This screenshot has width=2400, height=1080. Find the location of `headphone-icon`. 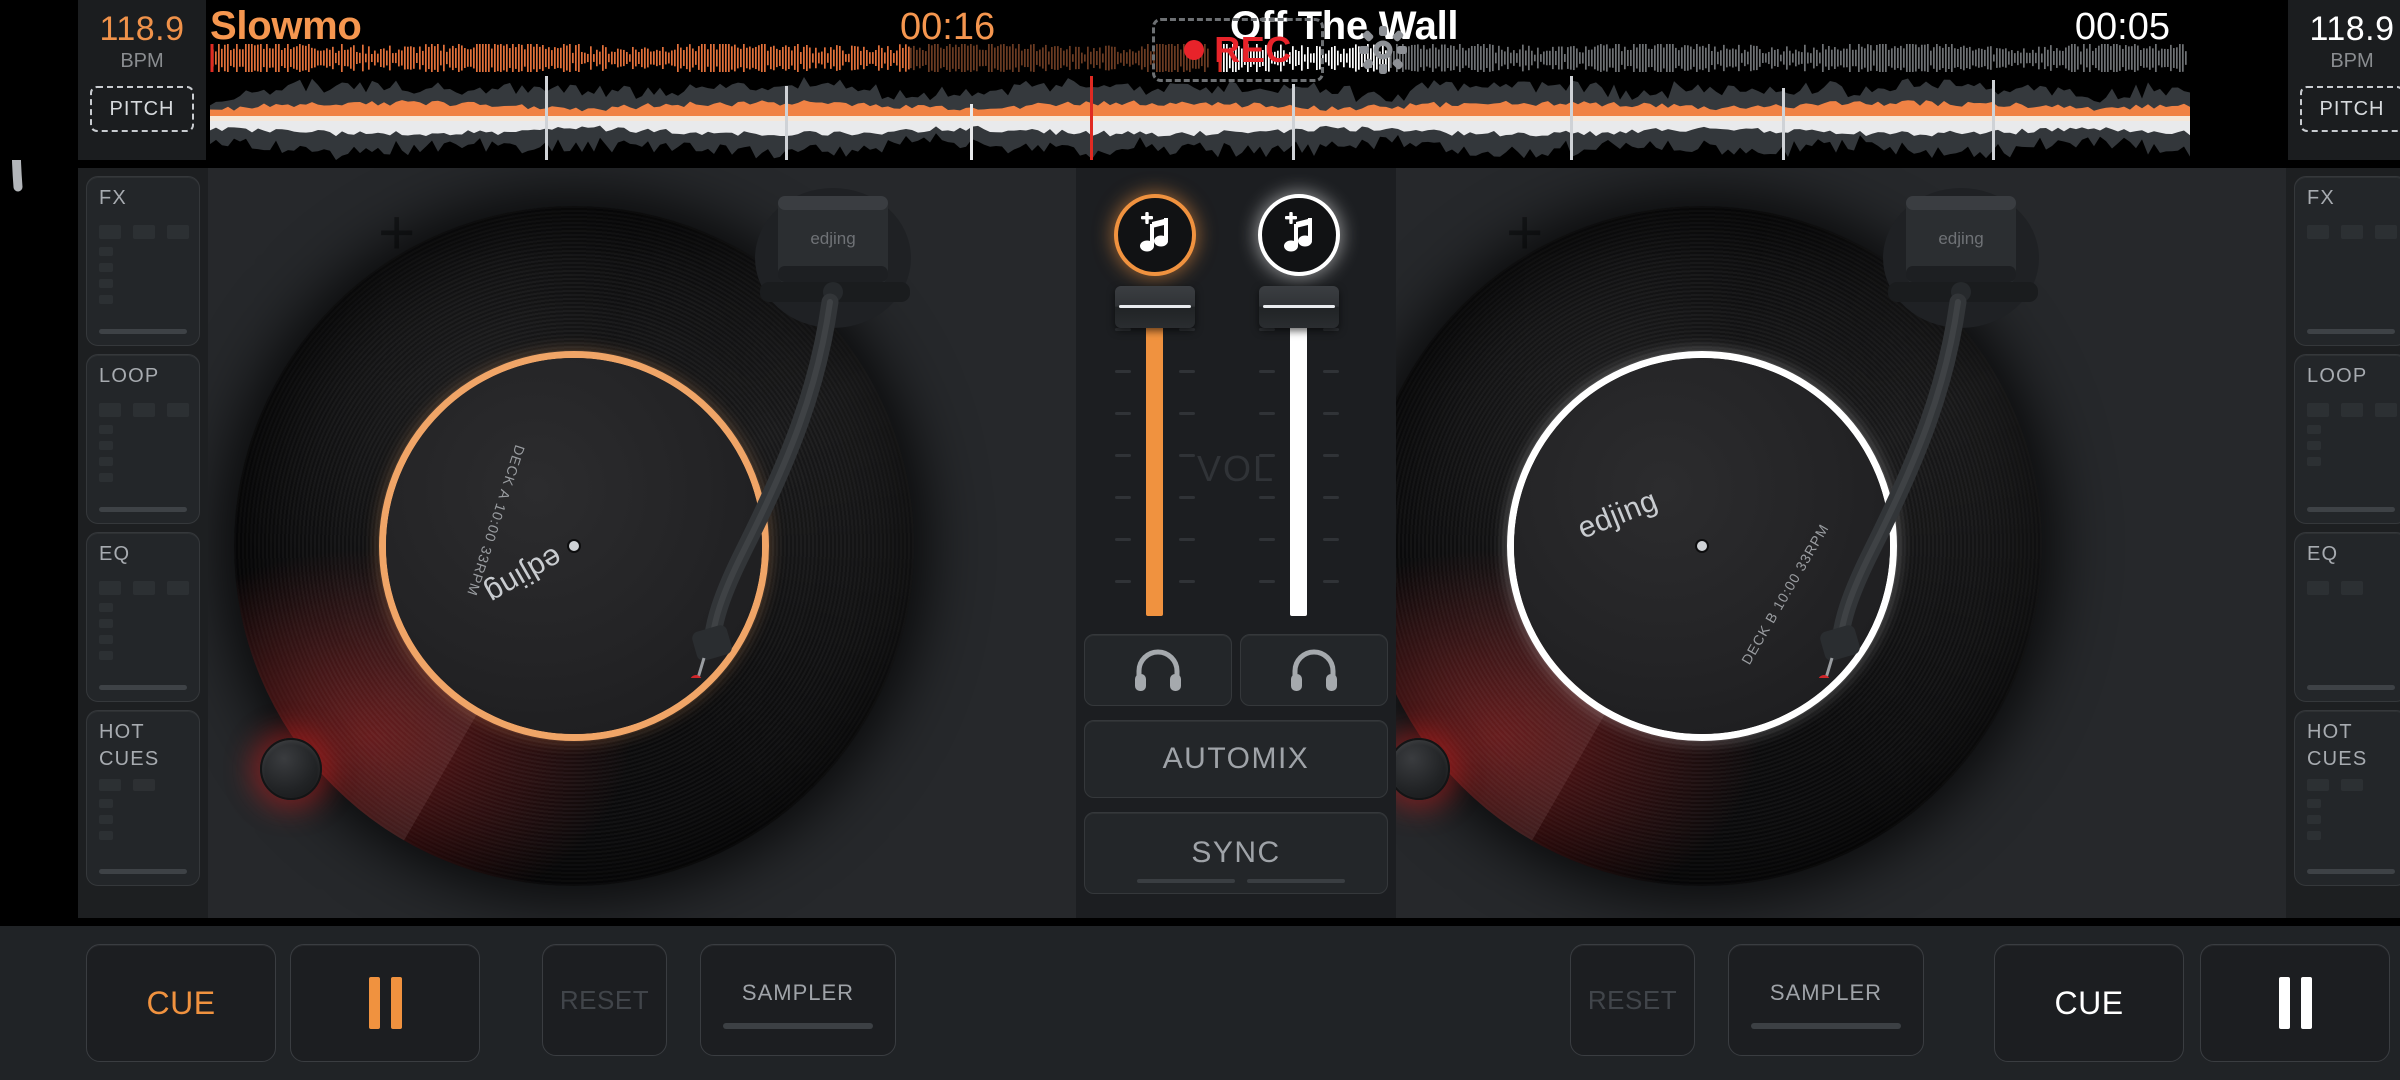

headphone-icon is located at coordinates (1314, 670).